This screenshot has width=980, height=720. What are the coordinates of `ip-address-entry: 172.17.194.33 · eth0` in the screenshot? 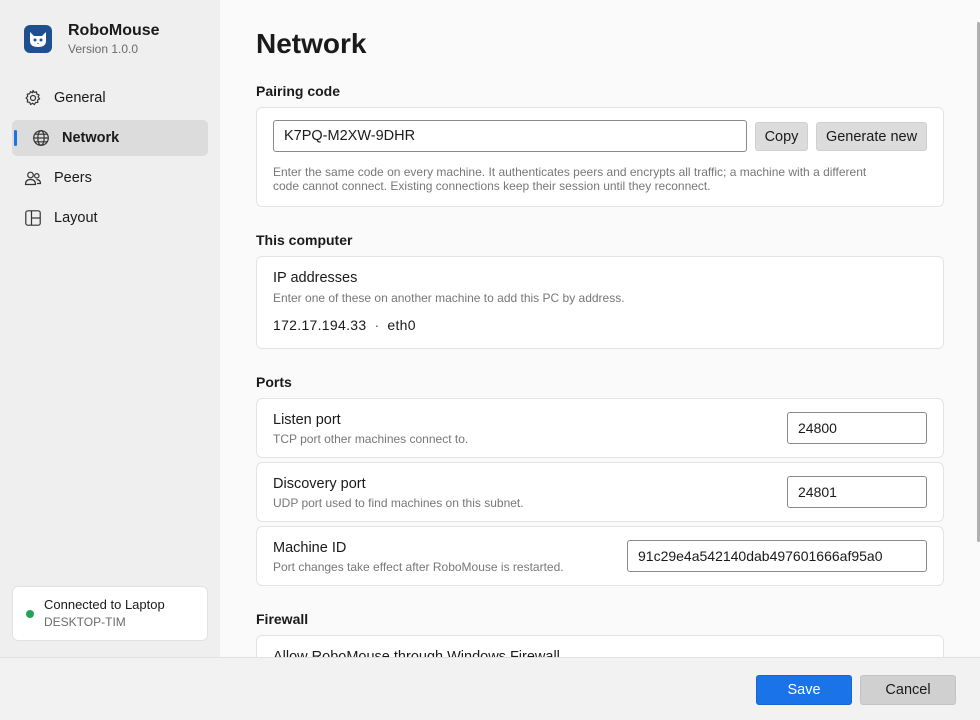 It's located at (344, 325).